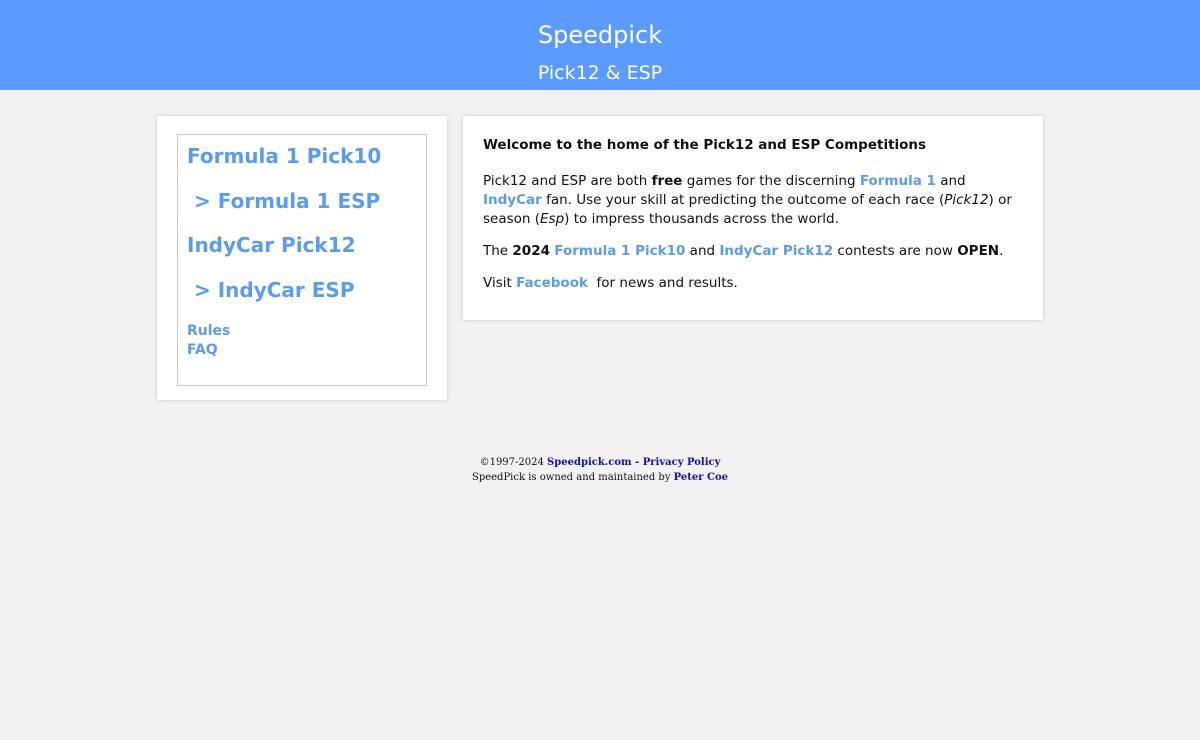 This screenshot has height=740, width=1200. What do you see at coordinates (500, 283) in the screenshot?
I see `facebook-text: Visit` at bounding box center [500, 283].